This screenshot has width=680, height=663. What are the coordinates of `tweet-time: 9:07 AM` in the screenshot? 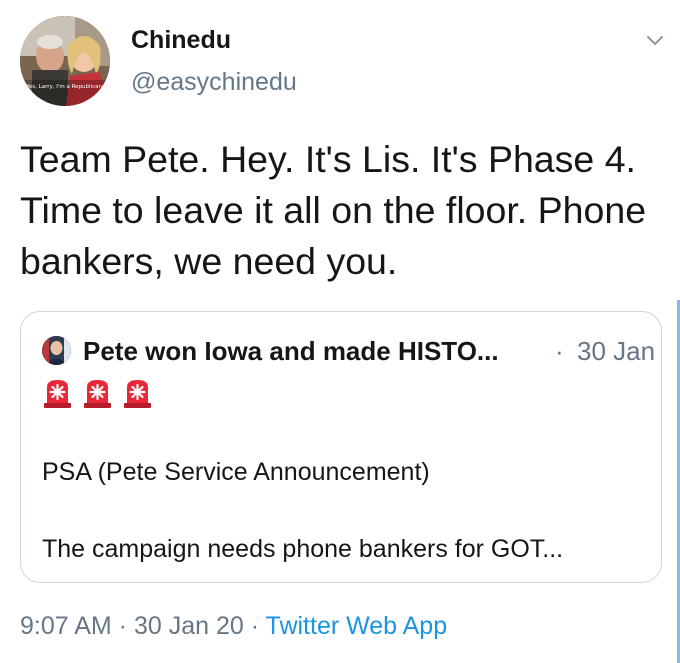 It's located at (66, 626).